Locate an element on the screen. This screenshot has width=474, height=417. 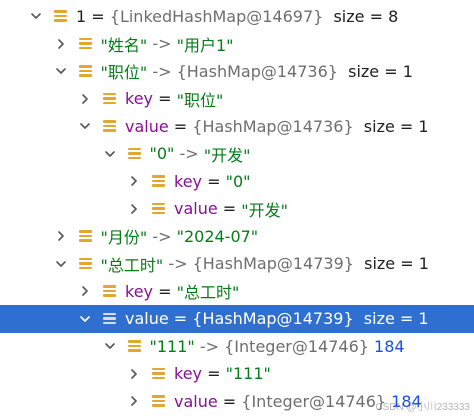
tree-row-label: key = "职位" is located at coordinates (174, 99).